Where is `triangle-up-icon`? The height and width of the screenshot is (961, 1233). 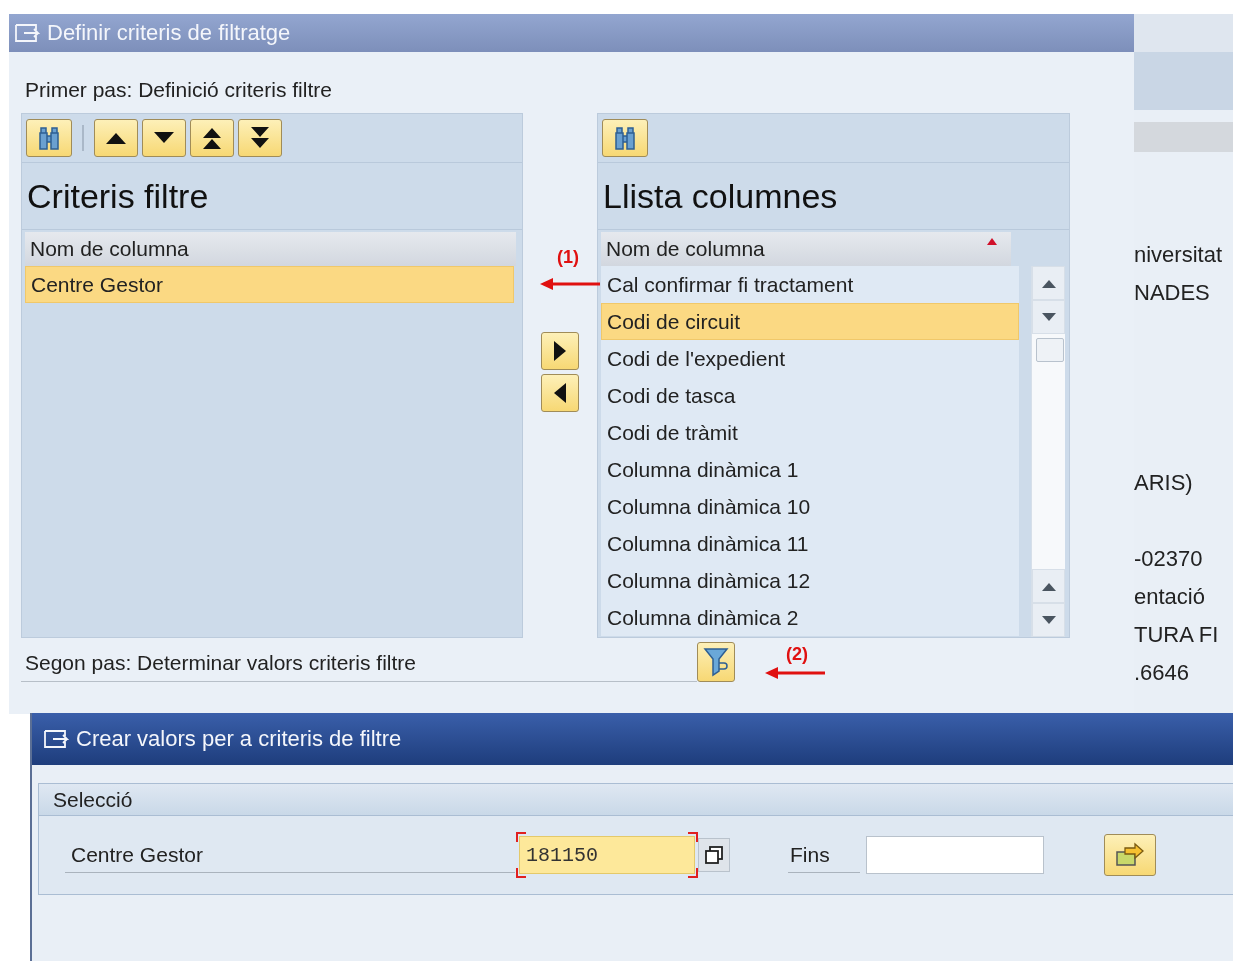 triangle-up-icon is located at coordinates (116, 138).